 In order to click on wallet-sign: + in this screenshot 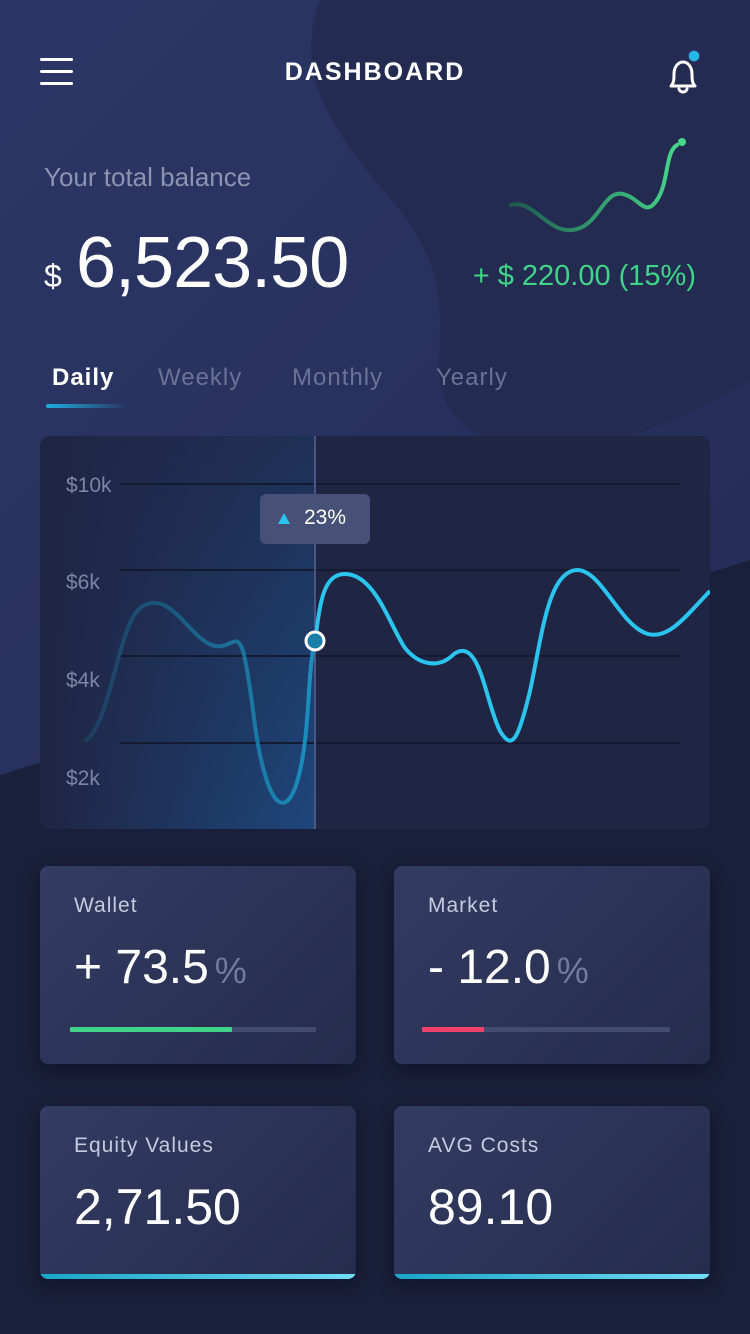, I will do `click(88, 967)`.